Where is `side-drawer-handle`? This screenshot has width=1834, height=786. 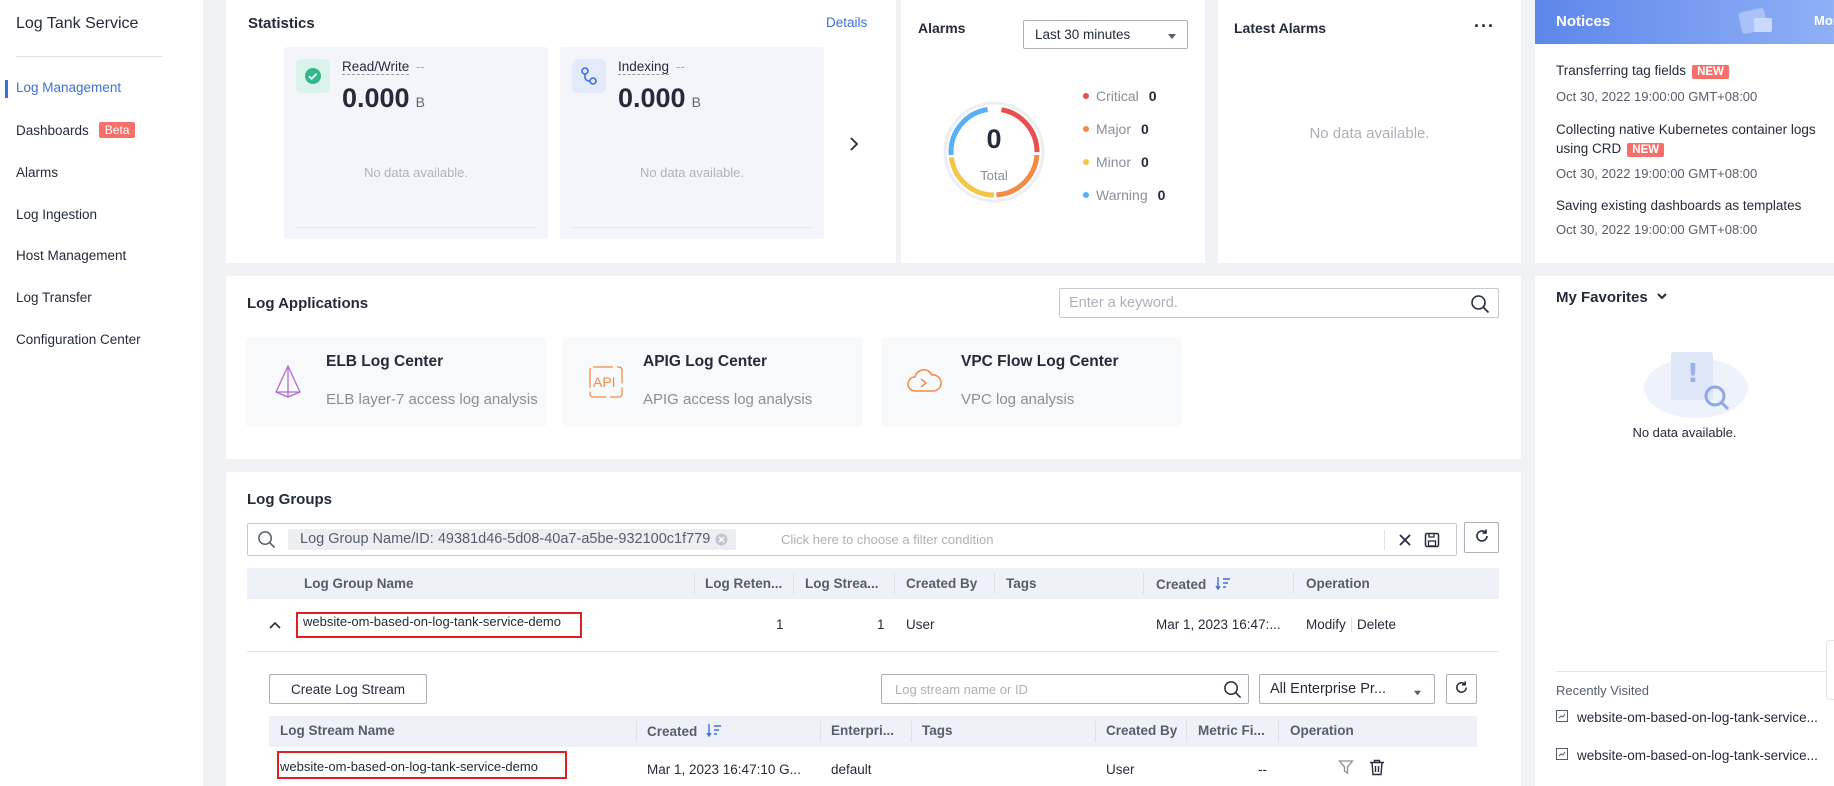
side-drawer-handle is located at coordinates (1830, 670).